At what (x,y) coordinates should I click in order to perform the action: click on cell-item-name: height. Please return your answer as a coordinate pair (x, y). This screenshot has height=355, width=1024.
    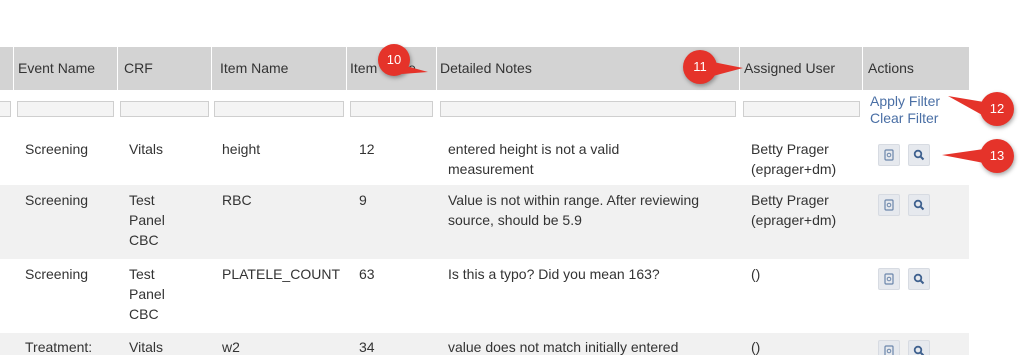
    Looking at the image, I should click on (241, 149).